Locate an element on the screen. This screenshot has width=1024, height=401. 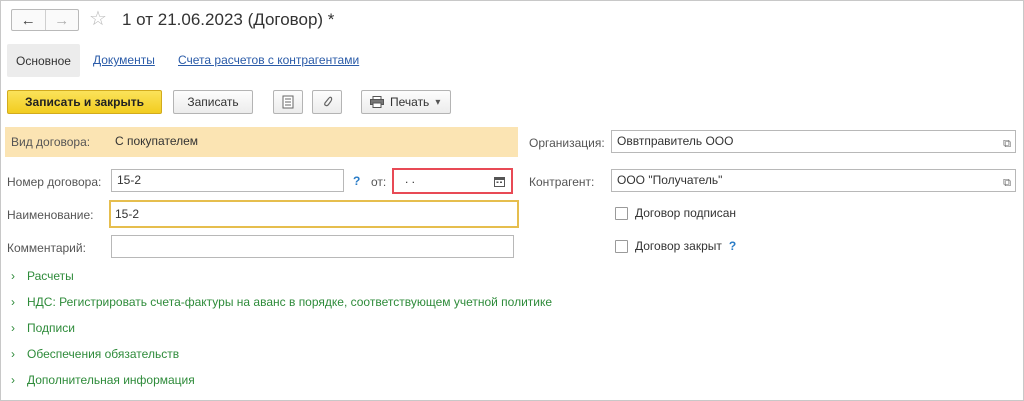
organization-label: Организация: is located at coordinates (567, 143).